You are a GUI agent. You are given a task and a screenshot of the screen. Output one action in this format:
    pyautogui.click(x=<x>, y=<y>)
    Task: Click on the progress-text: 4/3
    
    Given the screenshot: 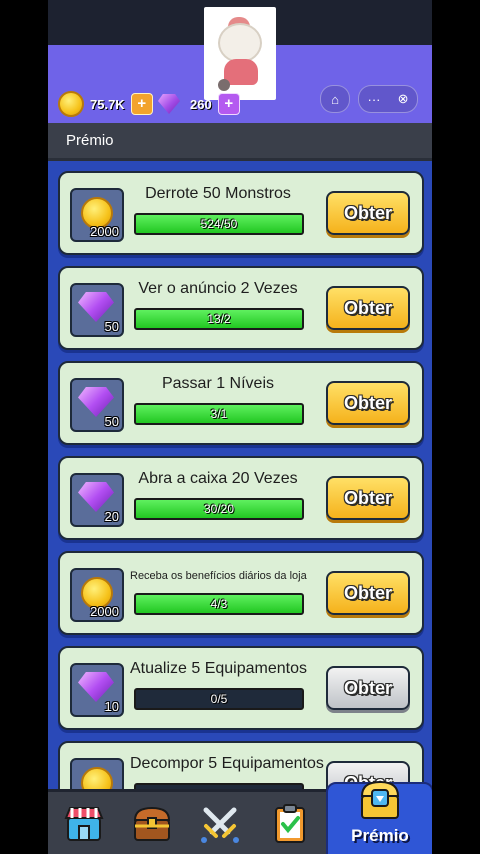 What is the action you would take?
    pyautogui.click(x=219, y=604)
    